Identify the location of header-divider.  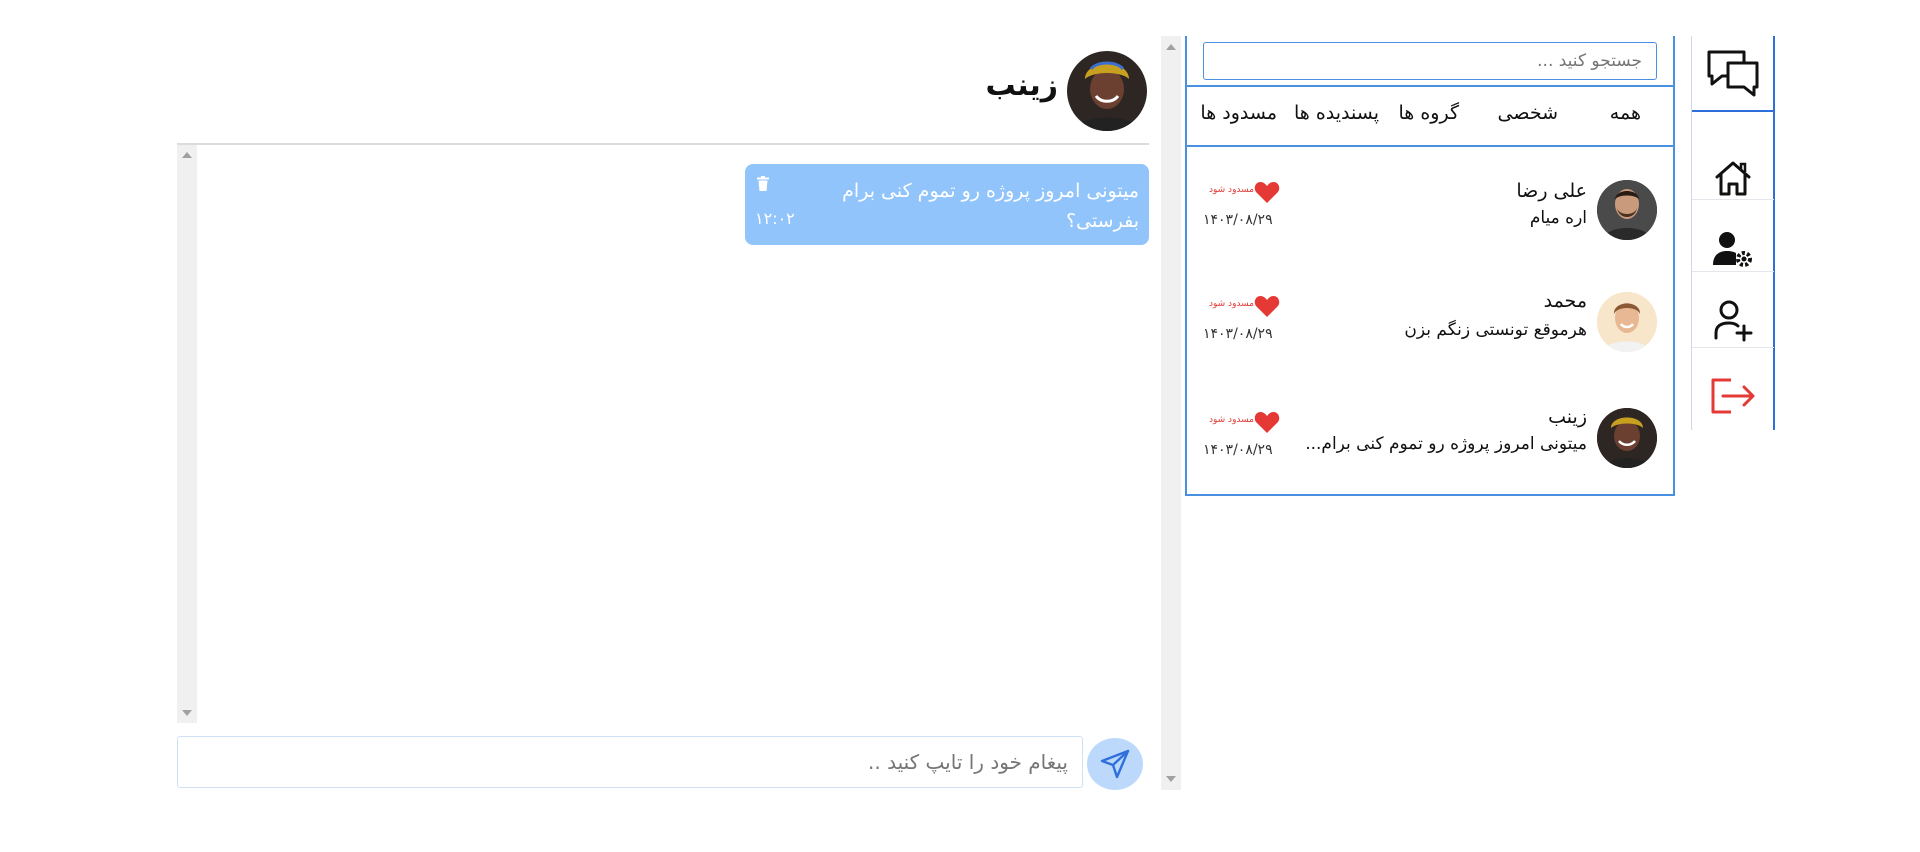
(663, 144).